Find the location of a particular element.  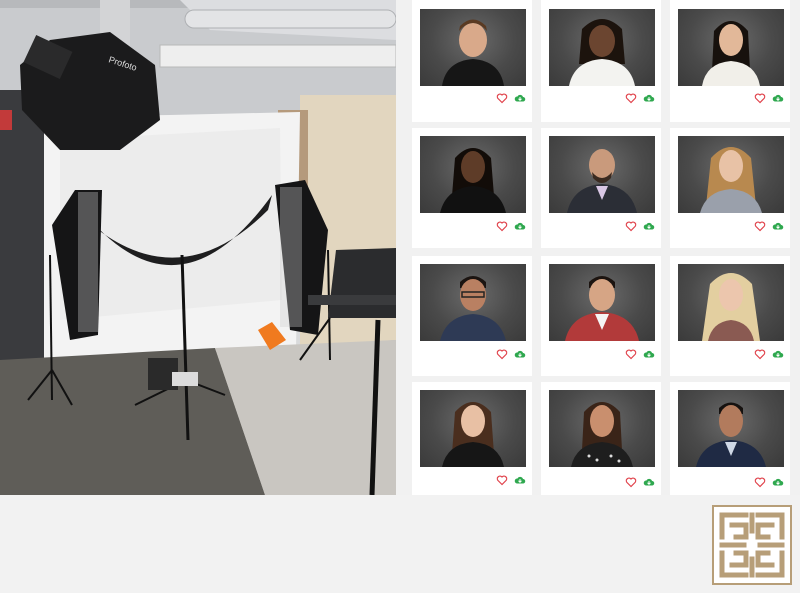

greek-key-icon is located at coordinates (752, 545).